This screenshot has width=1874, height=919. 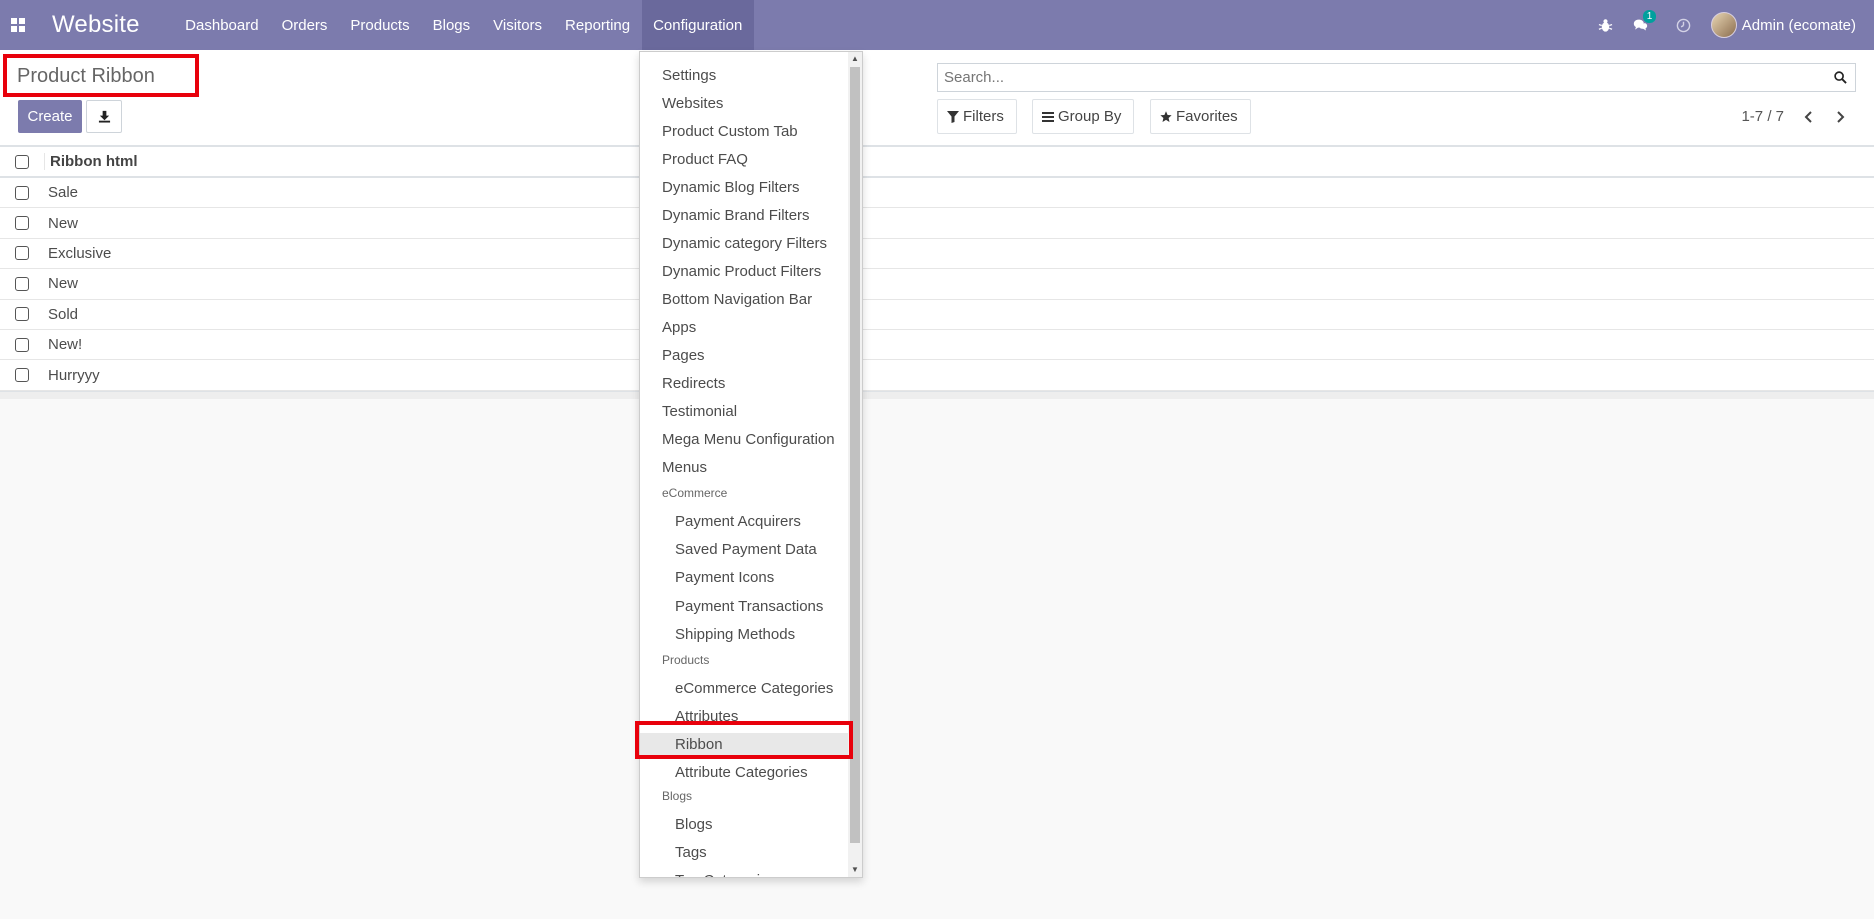 I want to click on user-name: Admin (ecomate), so click(x=1798, y=25).